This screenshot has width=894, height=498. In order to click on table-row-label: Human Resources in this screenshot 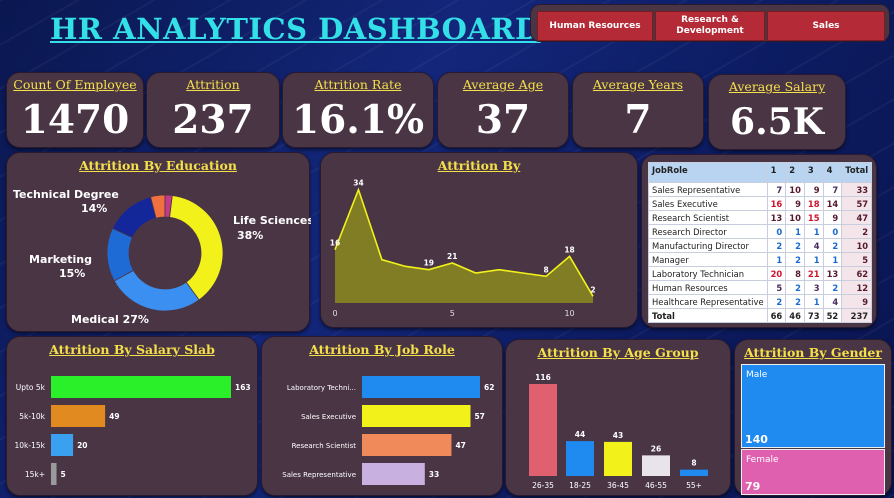, I will do `click(708, 287)`.